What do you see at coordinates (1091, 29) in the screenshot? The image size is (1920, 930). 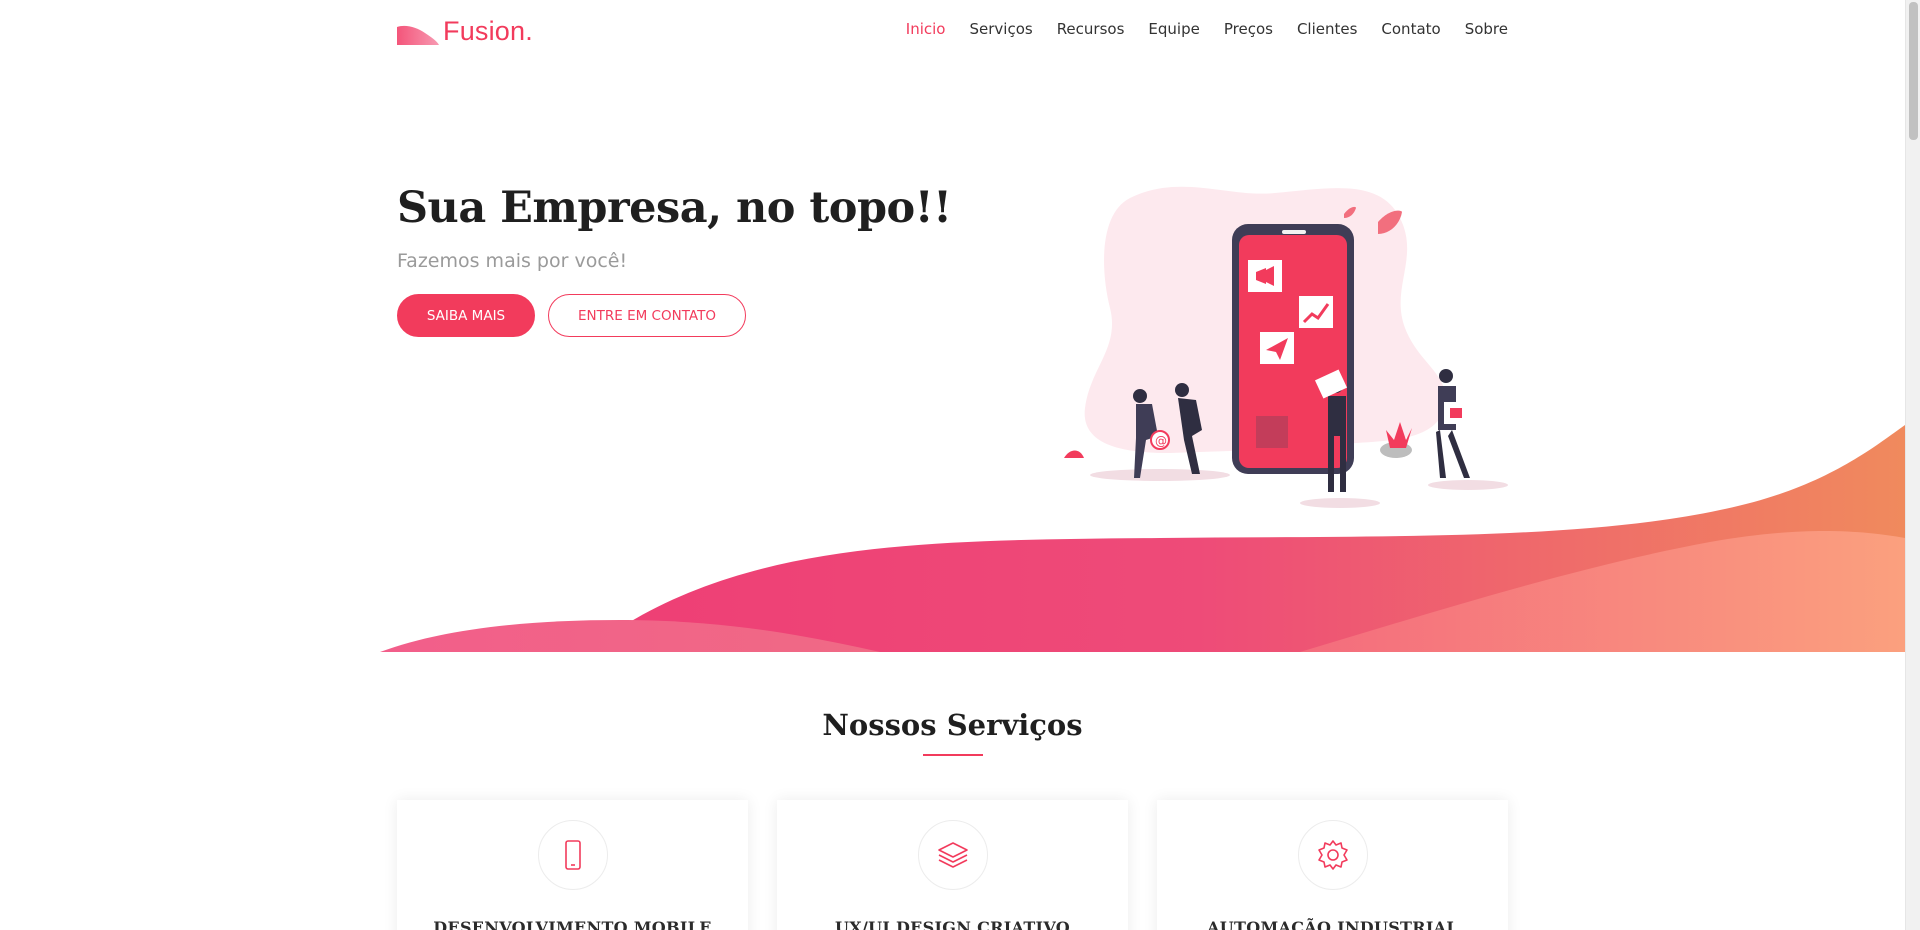 I see `nav-item-recursos: Recursos` at bounding box center [1091, 29].